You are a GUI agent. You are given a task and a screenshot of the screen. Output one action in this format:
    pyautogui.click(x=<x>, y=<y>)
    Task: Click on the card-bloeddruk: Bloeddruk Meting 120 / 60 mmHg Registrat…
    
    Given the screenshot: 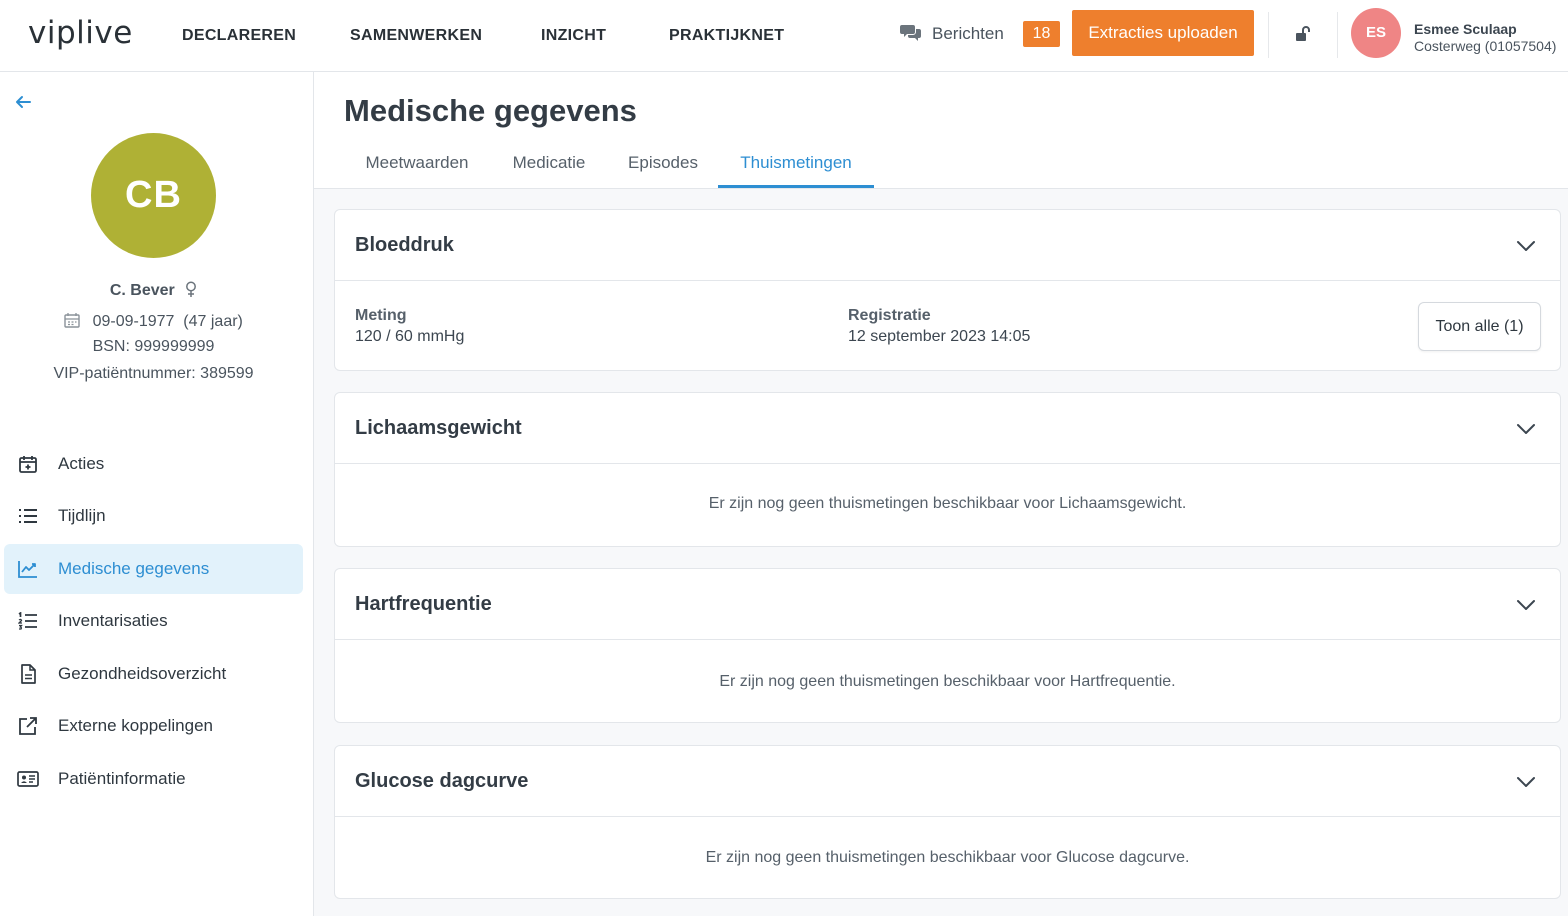 What is the action you would take?
    pyautogui.click(x=947, y=290)
    